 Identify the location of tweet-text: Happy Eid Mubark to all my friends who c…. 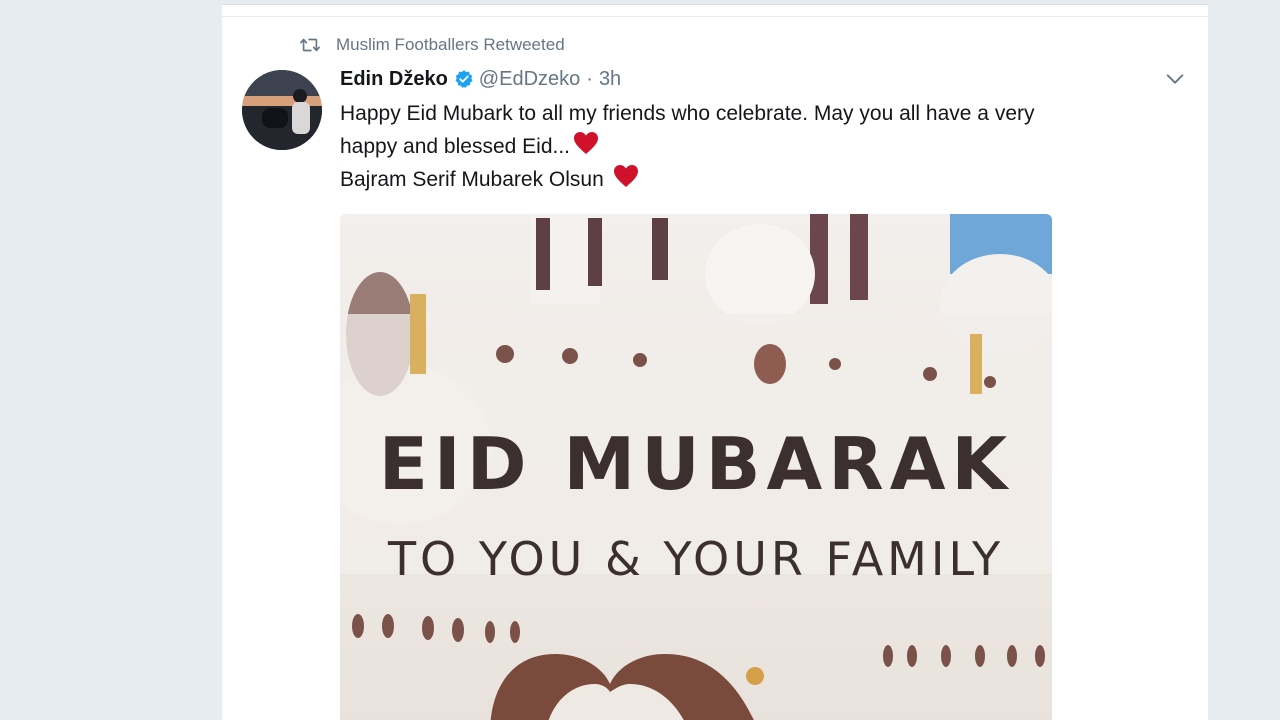
(750, 146).